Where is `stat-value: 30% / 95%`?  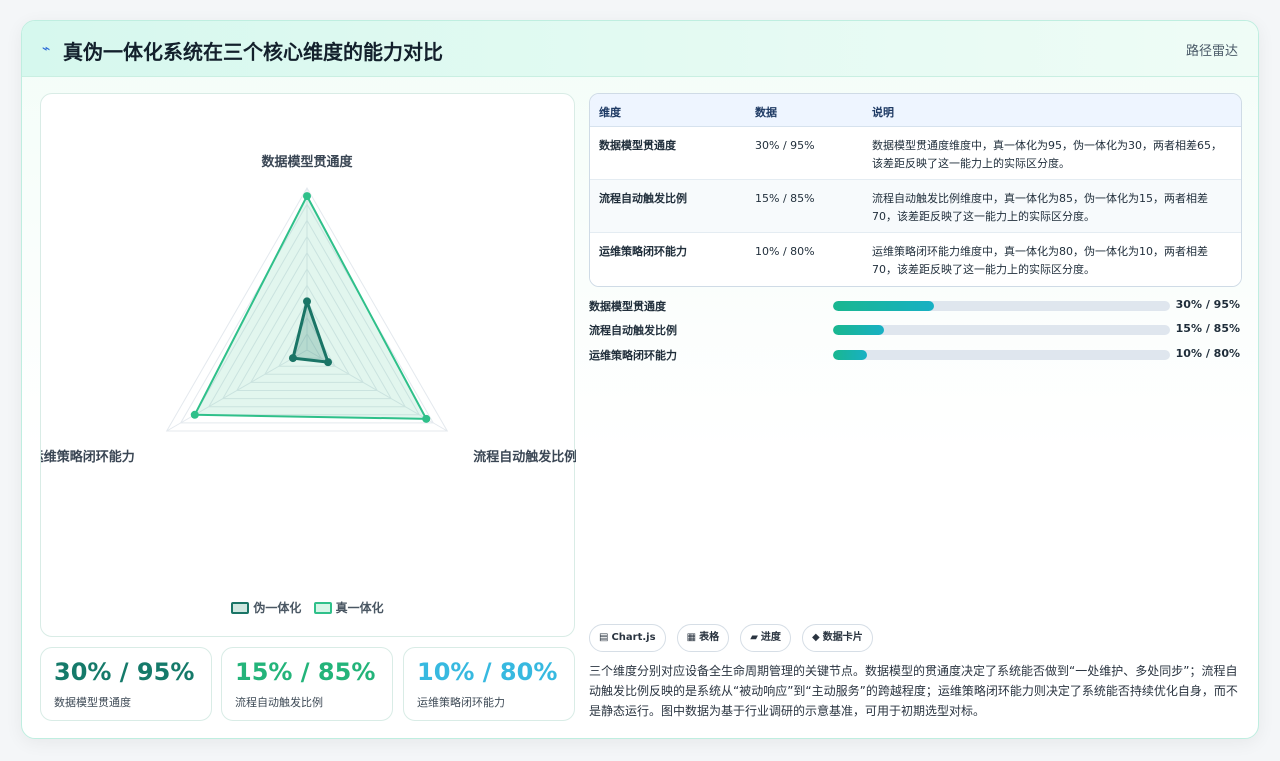 stat-value: 30% / 95% is located at coordinates (124, 672).